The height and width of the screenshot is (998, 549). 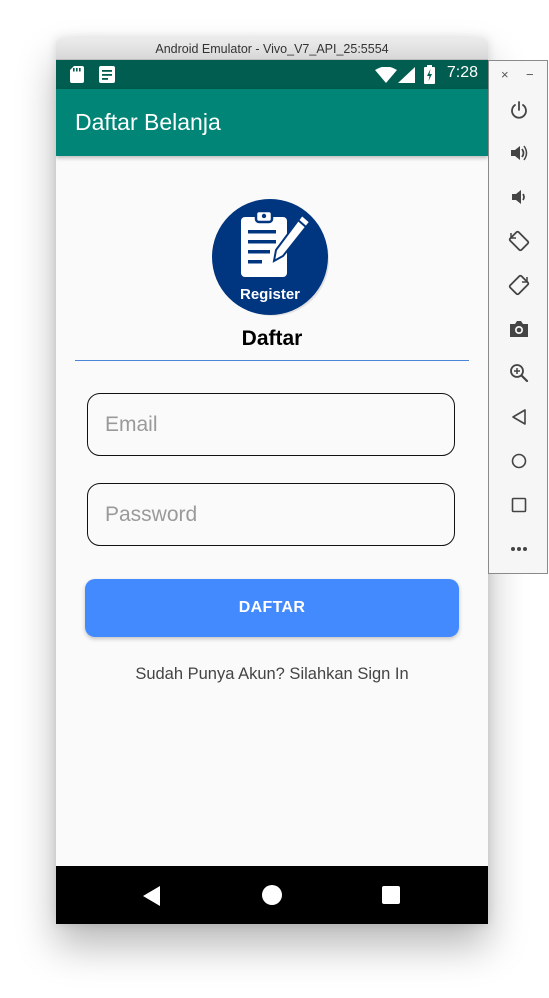 I want to click on nav-recents-button, so click(x=391, y=895).